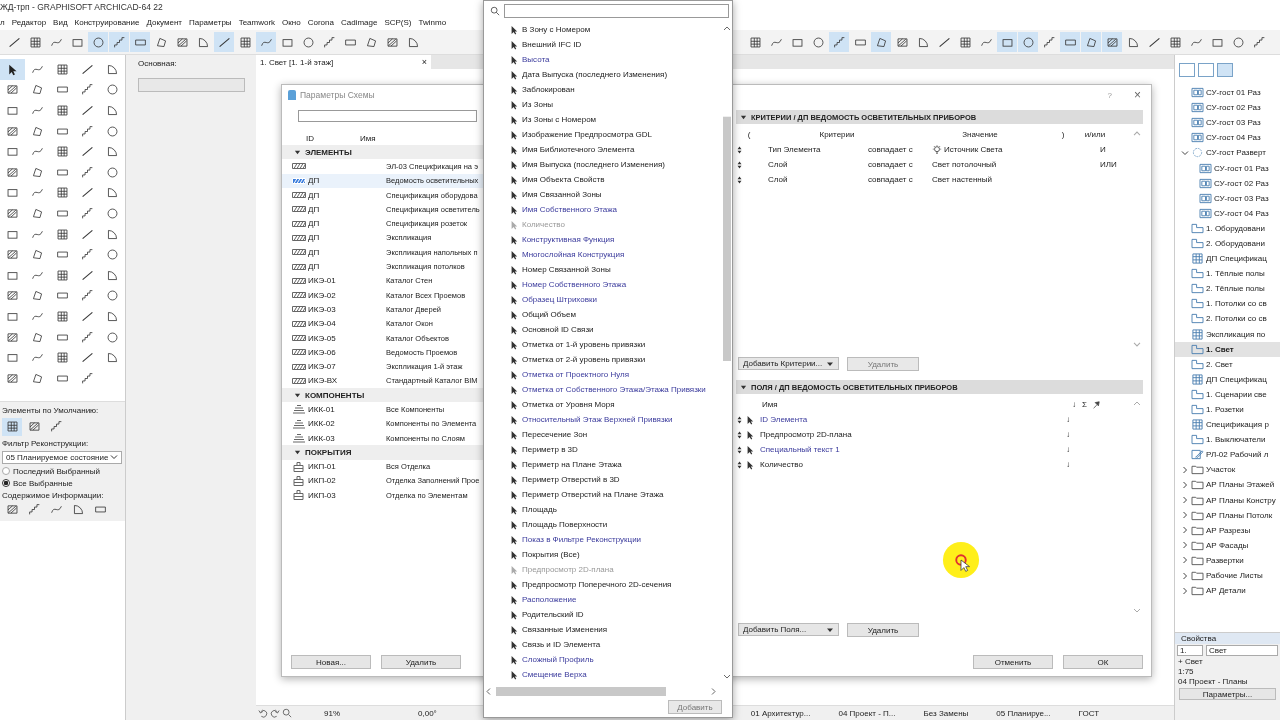 This screenshot has height=720, width=1280. What do you see at coordinates (603, 614) in the screenshot?
I see `list-item: Родительский ID` at bounding box center [603, 614].